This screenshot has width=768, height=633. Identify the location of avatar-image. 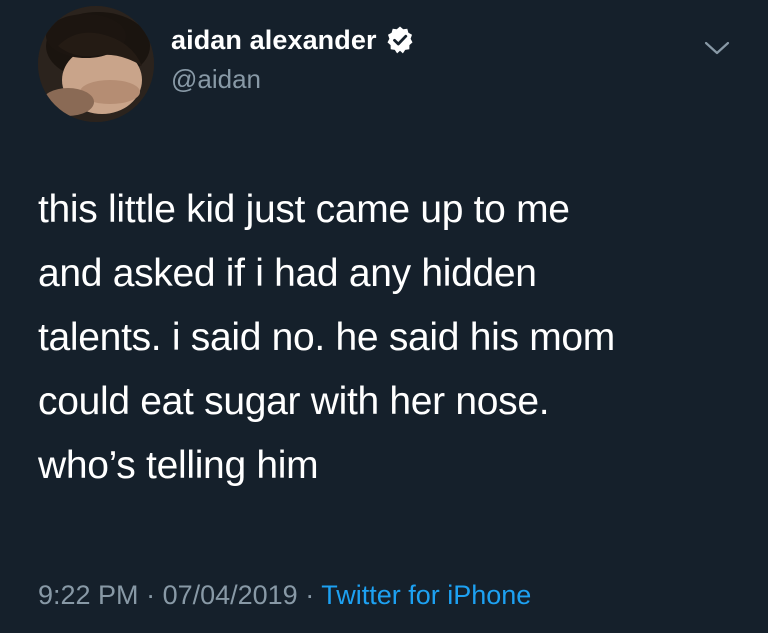
(96, 64).